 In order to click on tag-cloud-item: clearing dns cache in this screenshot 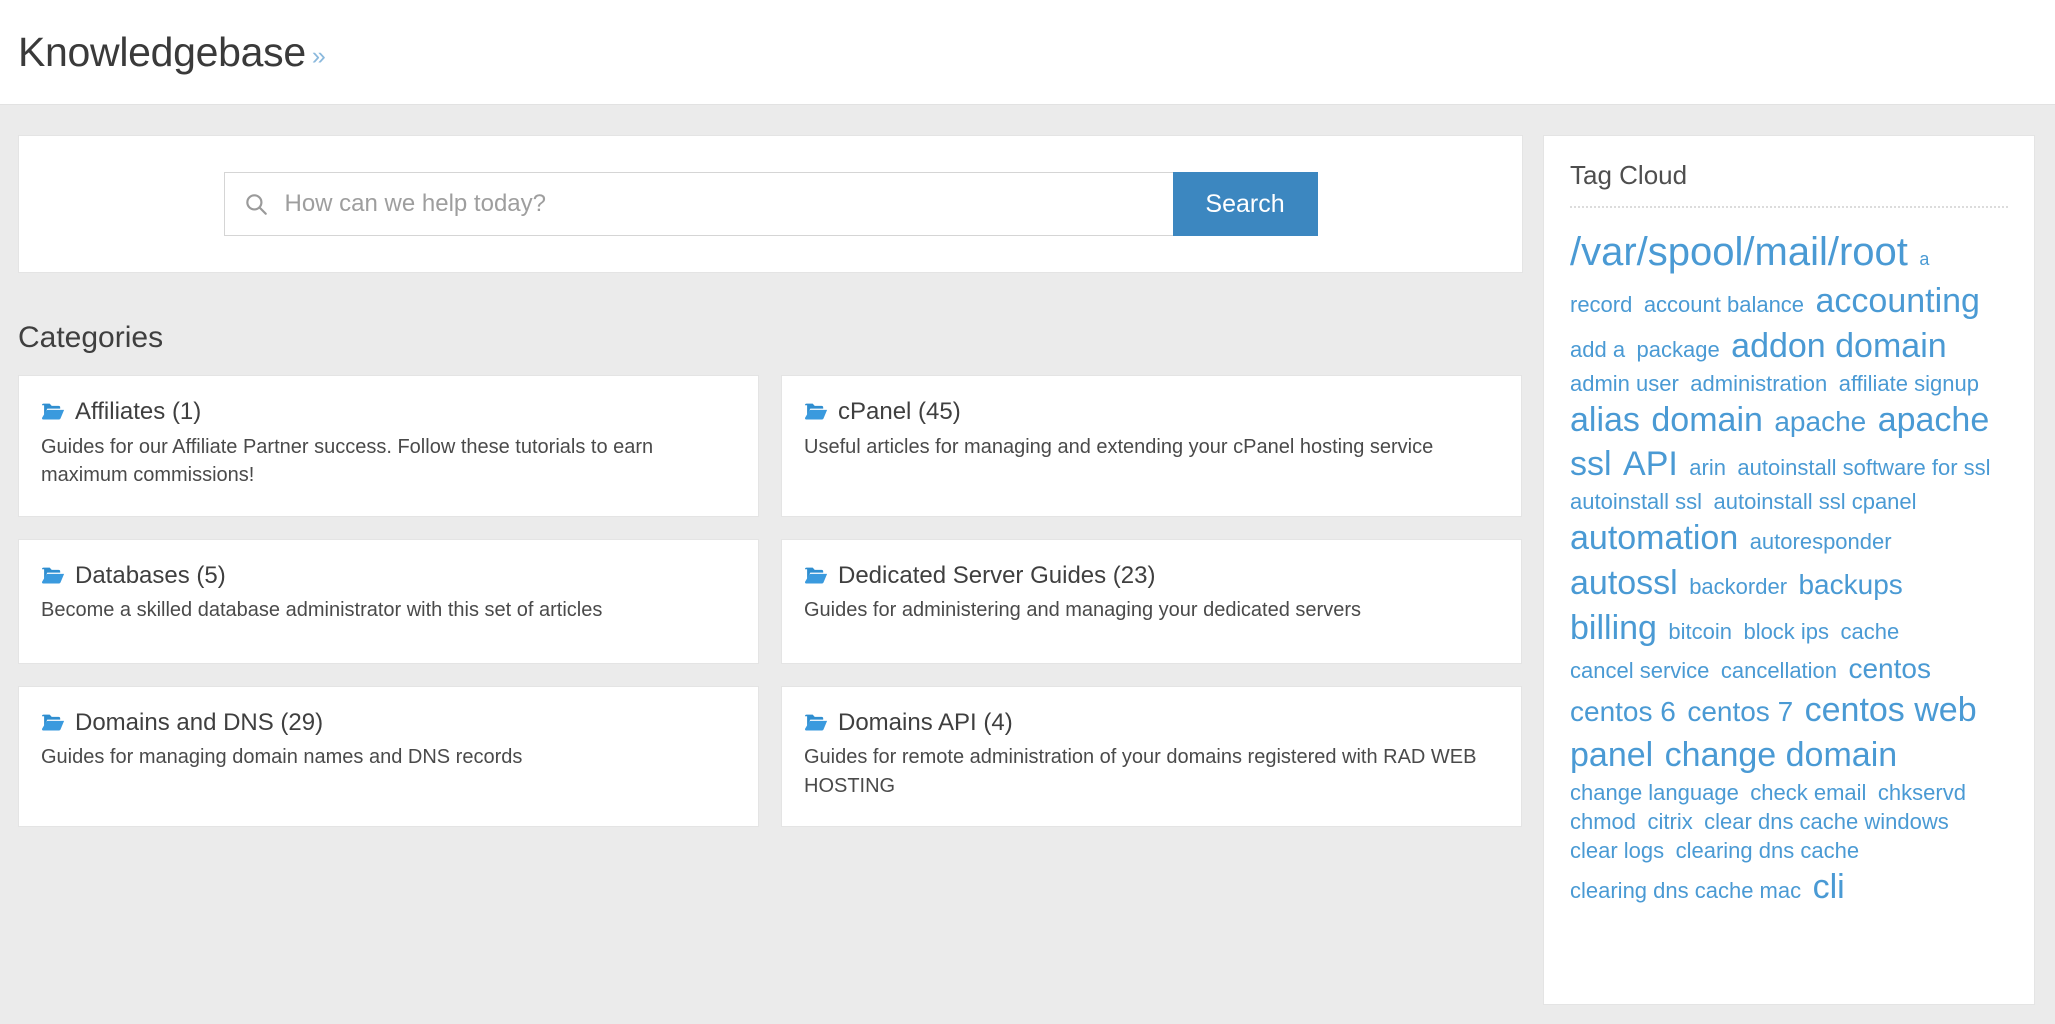, I will do `click(1767, 850)`.